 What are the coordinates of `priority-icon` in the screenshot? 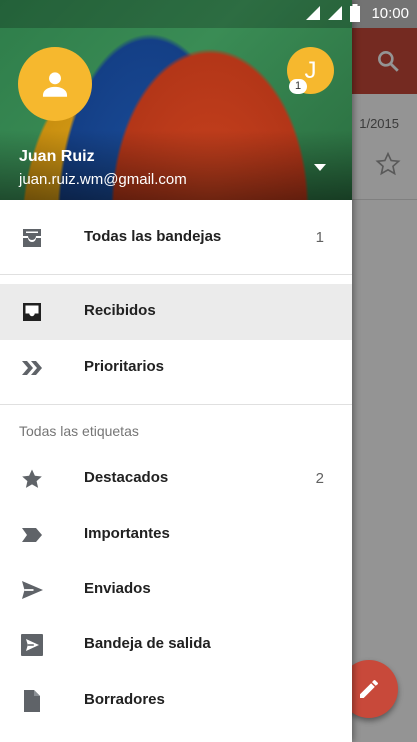 It's located at (32, 368).